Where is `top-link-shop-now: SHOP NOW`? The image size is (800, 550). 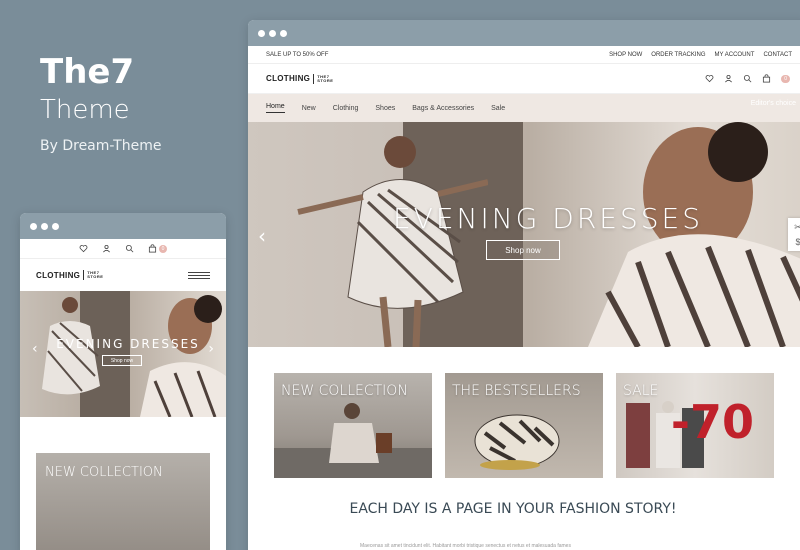 top-link-shop-now: SHOP NOW is located at coordinates (625, 55).